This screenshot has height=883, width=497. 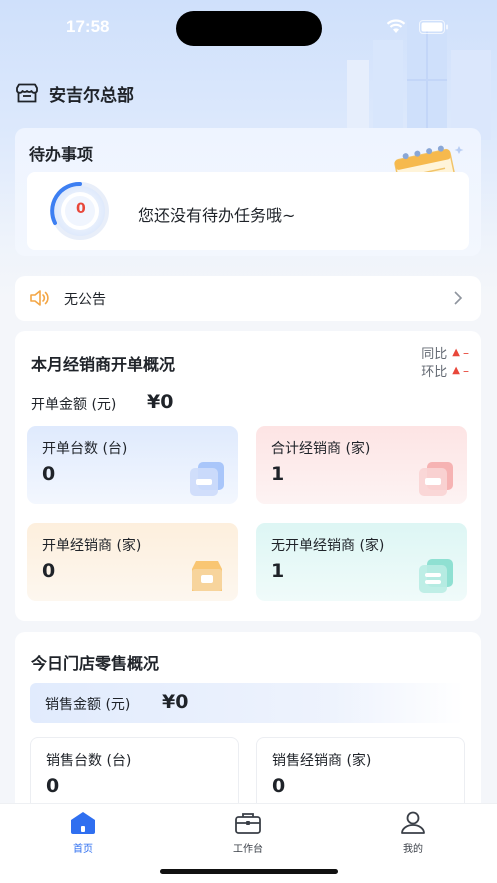 I want to click on todo-card: 待办事项 0 您还没有待办任务哦~, so click(x=248, y=192).